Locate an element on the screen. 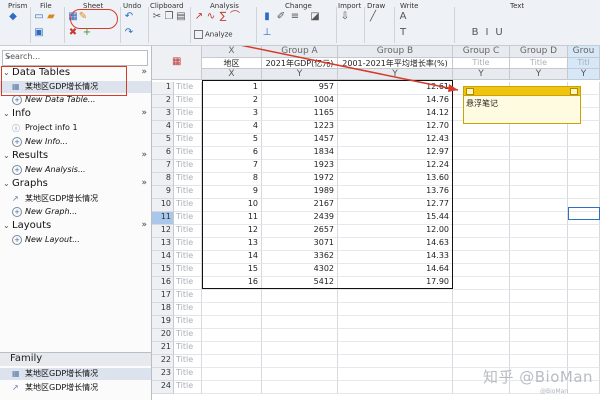 The height and width of the screenshot is (400, 600). cell-x: 1 is located at coordinates (232, 88).